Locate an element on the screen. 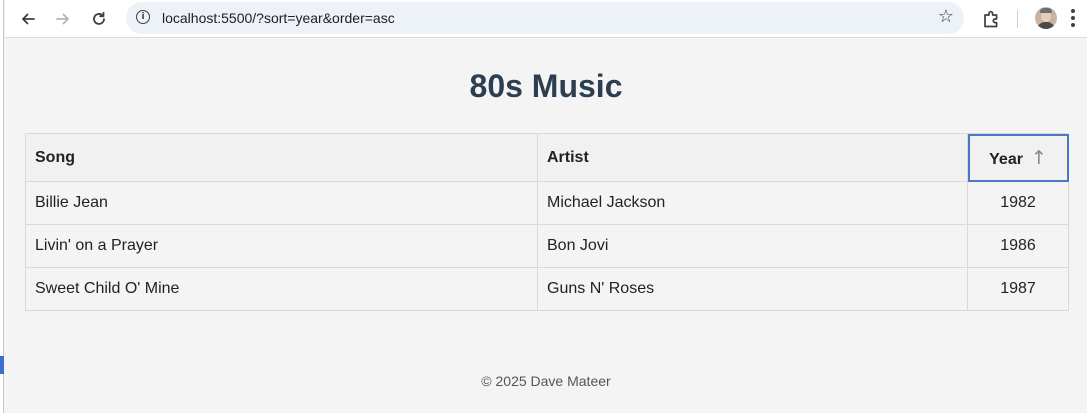  back-button is located at coordinates (28, 19).